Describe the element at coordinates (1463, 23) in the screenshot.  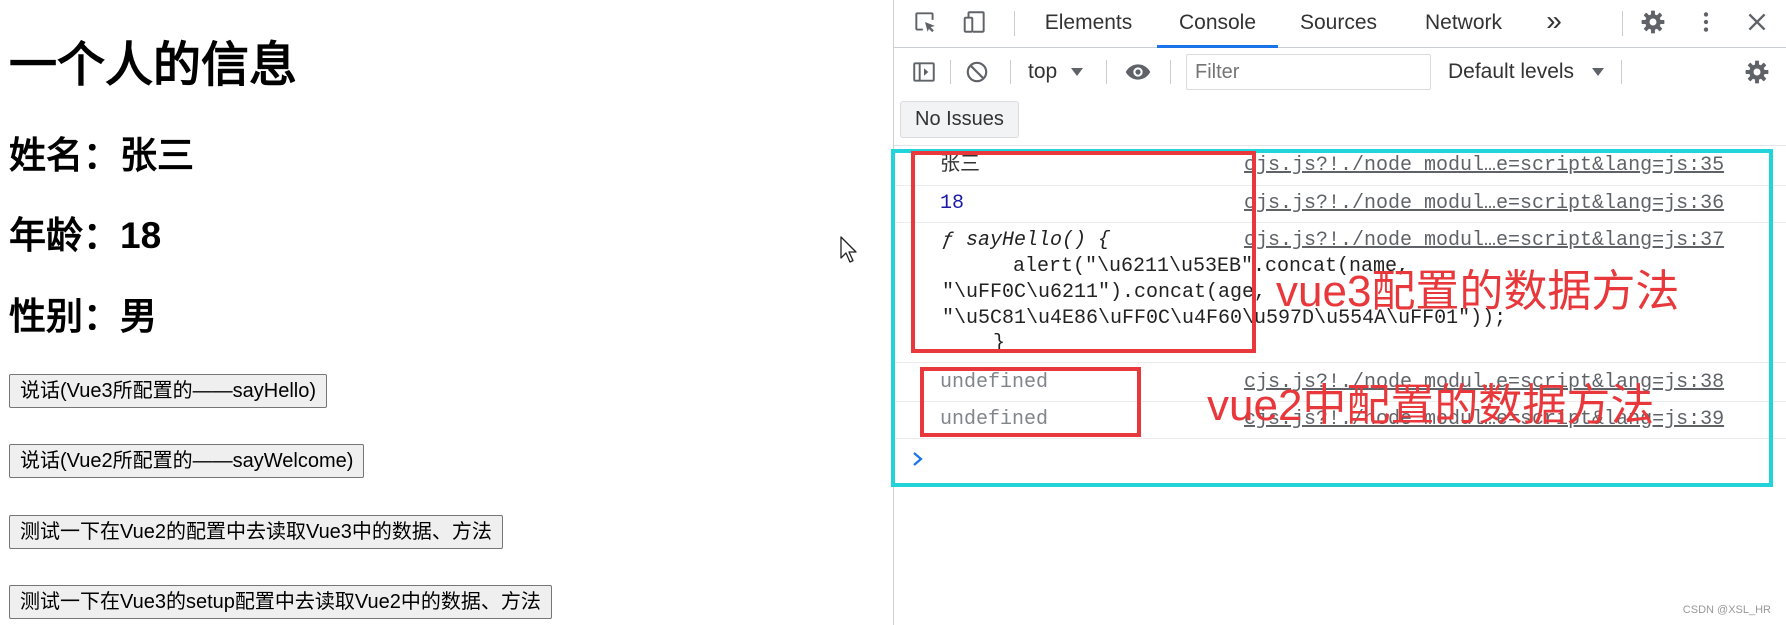
I see `tab-network: Network` at that location.